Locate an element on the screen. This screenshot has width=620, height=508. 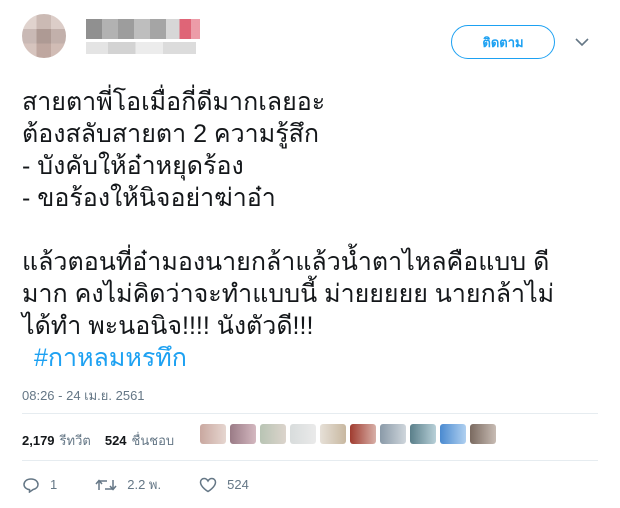
hashtag-link: #กาหลมหรทึก is located at coordinates (312, 358).